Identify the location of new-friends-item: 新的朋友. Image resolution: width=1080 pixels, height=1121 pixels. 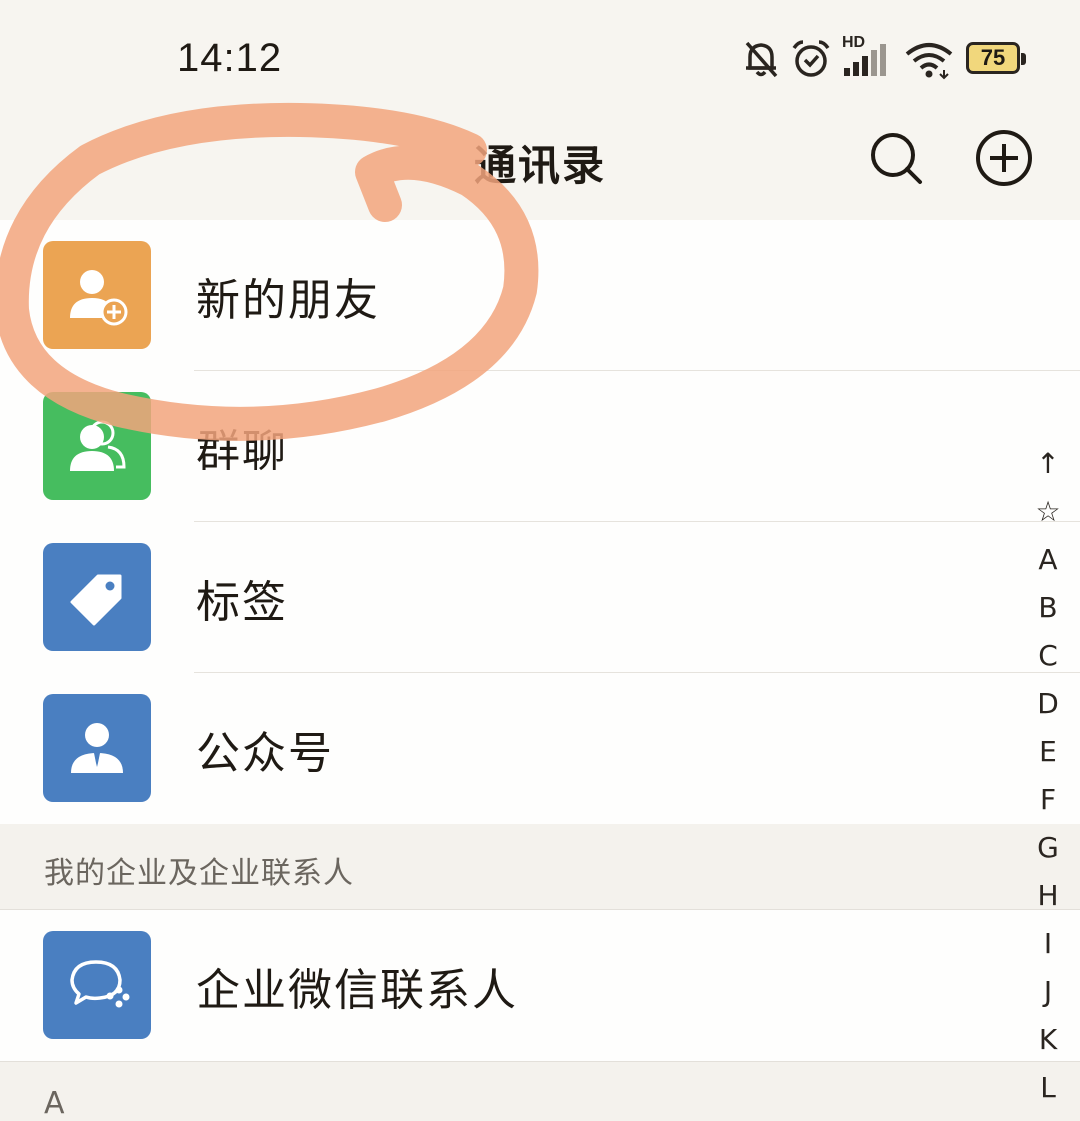
(540, 295).